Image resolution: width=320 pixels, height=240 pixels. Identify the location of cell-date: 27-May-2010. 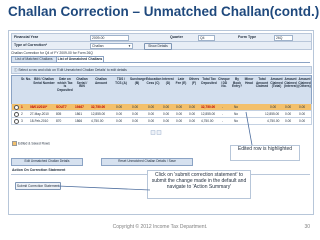
(39, 114).